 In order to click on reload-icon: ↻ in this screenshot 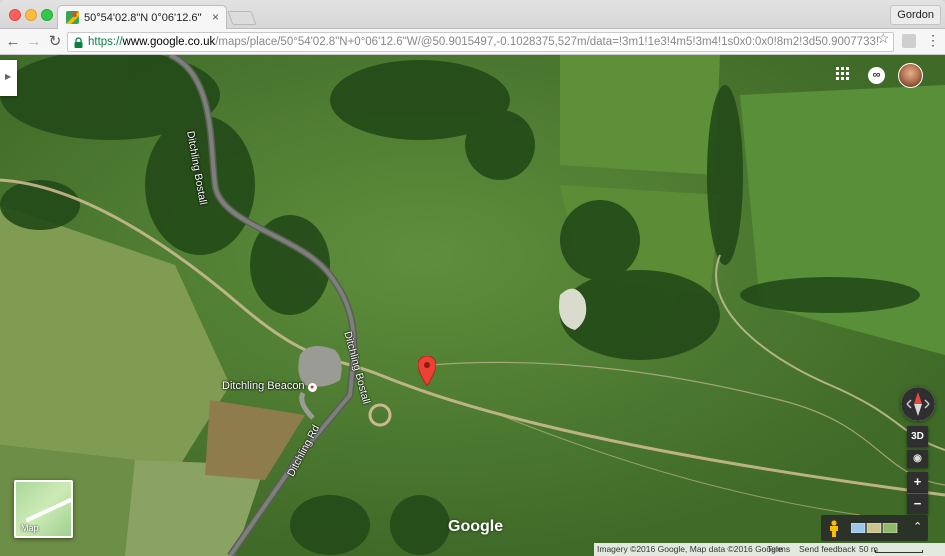, I will do `click(55, 42)`.